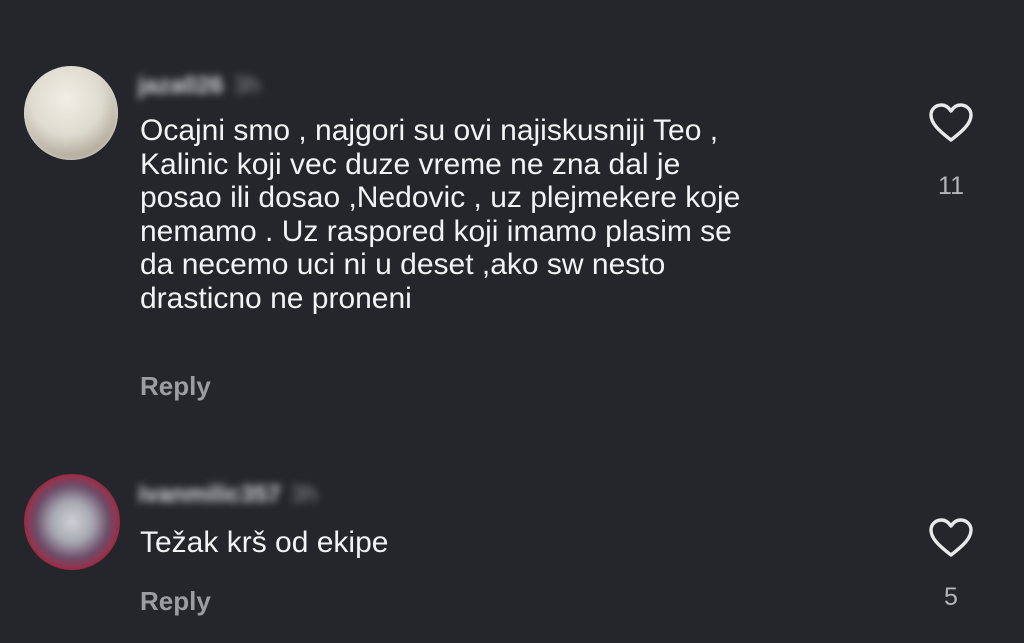  What do you see at coordinates (304, 494) in the screenshot?
I see `timestamp: 3h` at bounding box center [304, 494].